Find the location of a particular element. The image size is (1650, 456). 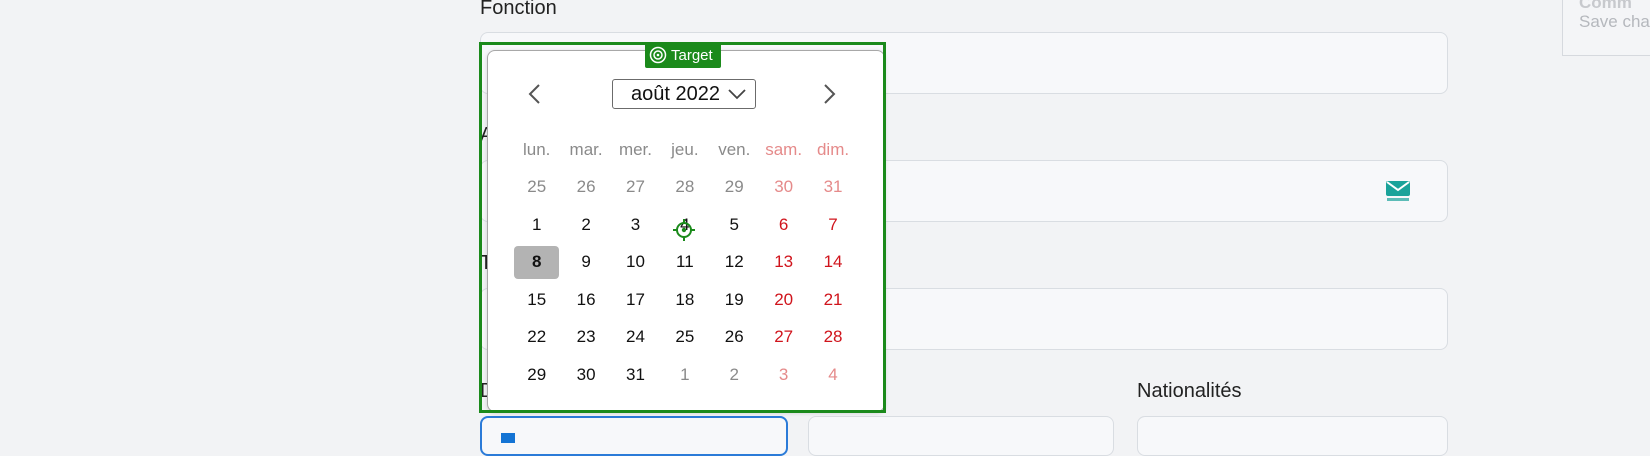

selected-day-label: 8 is located at coordinates (537, 262).